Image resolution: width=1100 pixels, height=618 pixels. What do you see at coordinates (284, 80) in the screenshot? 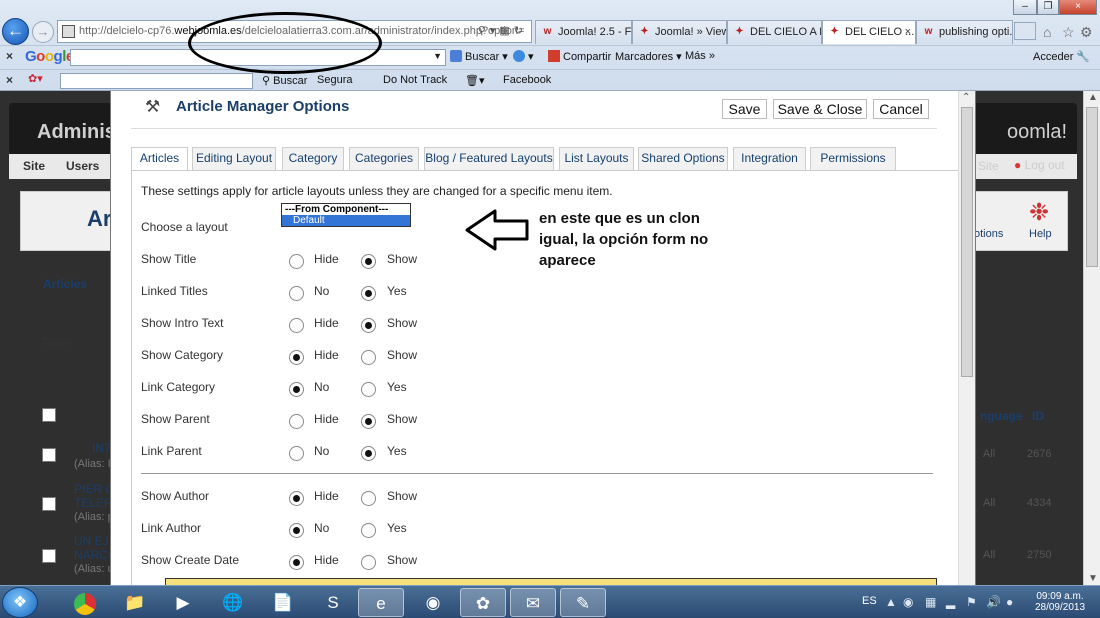
I see `toolbar-search-button: ⚲ Buscar` at bounding box center [284, 80].